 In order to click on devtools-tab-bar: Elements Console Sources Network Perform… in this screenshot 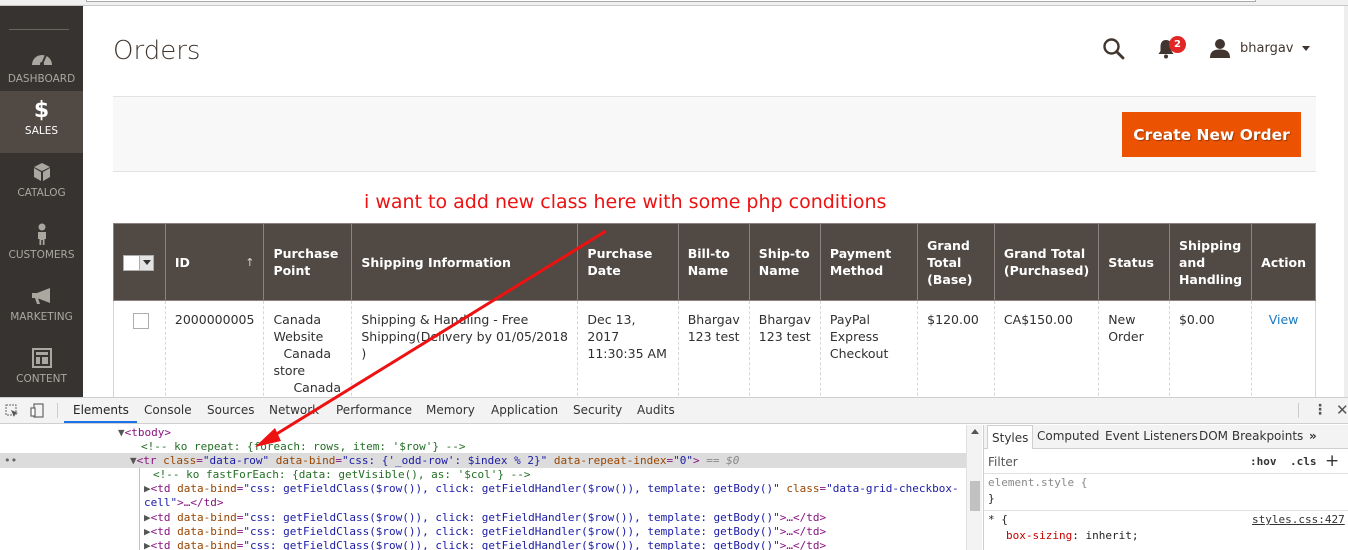, I will do `click(674, 411)`.